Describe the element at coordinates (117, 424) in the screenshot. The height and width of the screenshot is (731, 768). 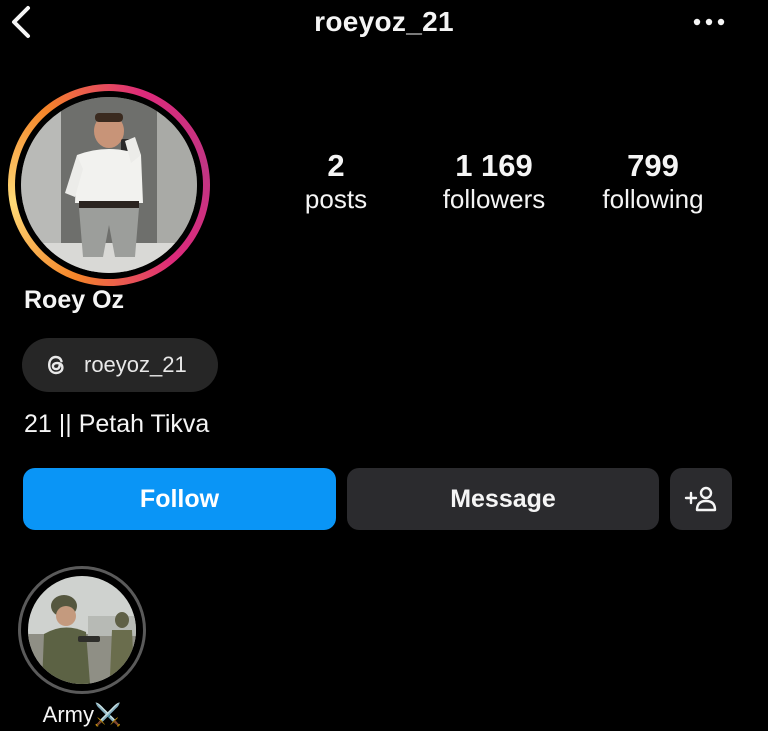
I see `profile-bio: 21 || Petah Tikva` at that location.